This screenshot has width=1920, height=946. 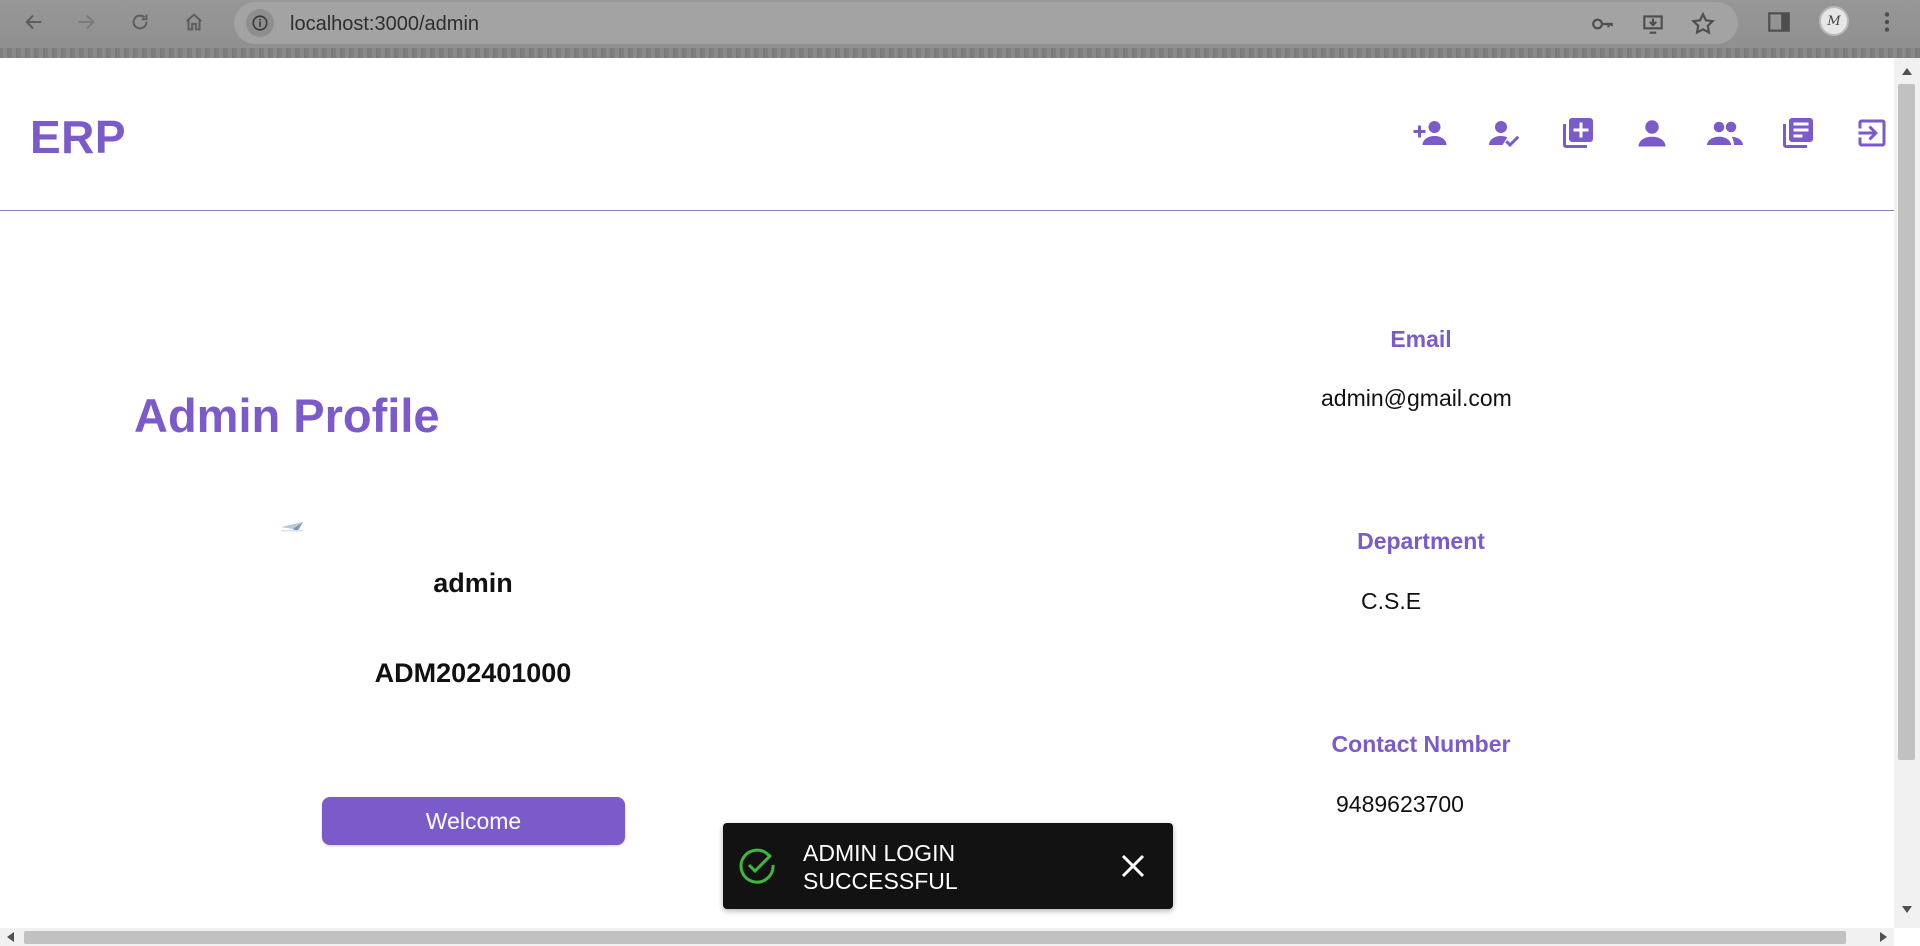 I want to click on url-text: localhost:3000/admin, so click(x=384, y=24).